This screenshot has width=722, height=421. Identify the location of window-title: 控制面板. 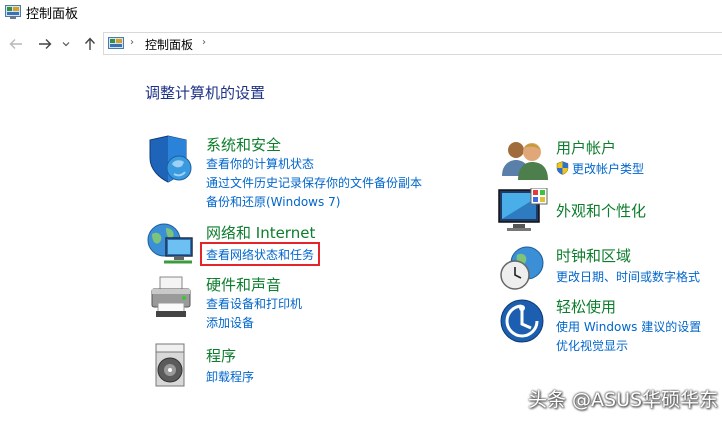
(52, 14).